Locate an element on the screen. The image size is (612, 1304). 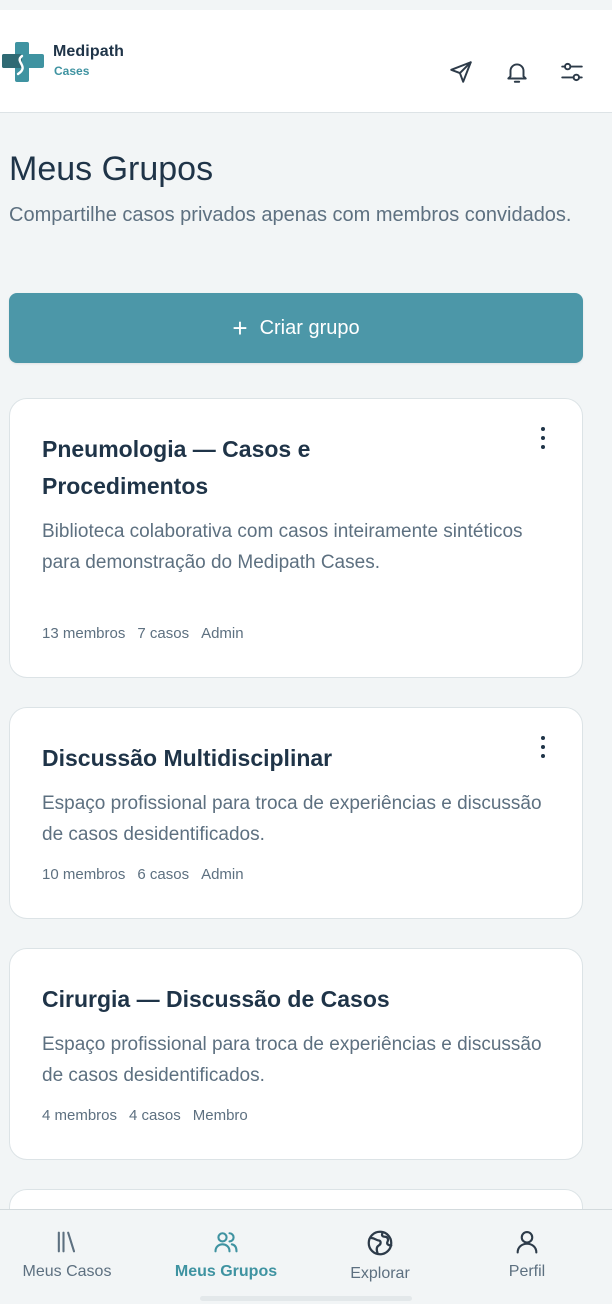
brand-name: Medipath is located at coordinates (89, 51).